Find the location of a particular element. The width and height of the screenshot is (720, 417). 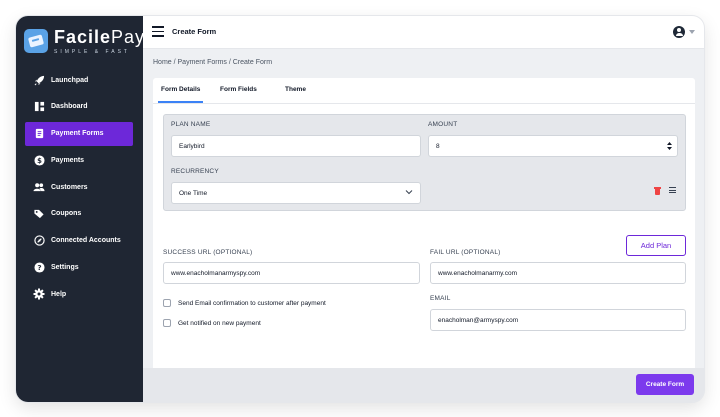

link-icon is located at coordinates (39, 241).